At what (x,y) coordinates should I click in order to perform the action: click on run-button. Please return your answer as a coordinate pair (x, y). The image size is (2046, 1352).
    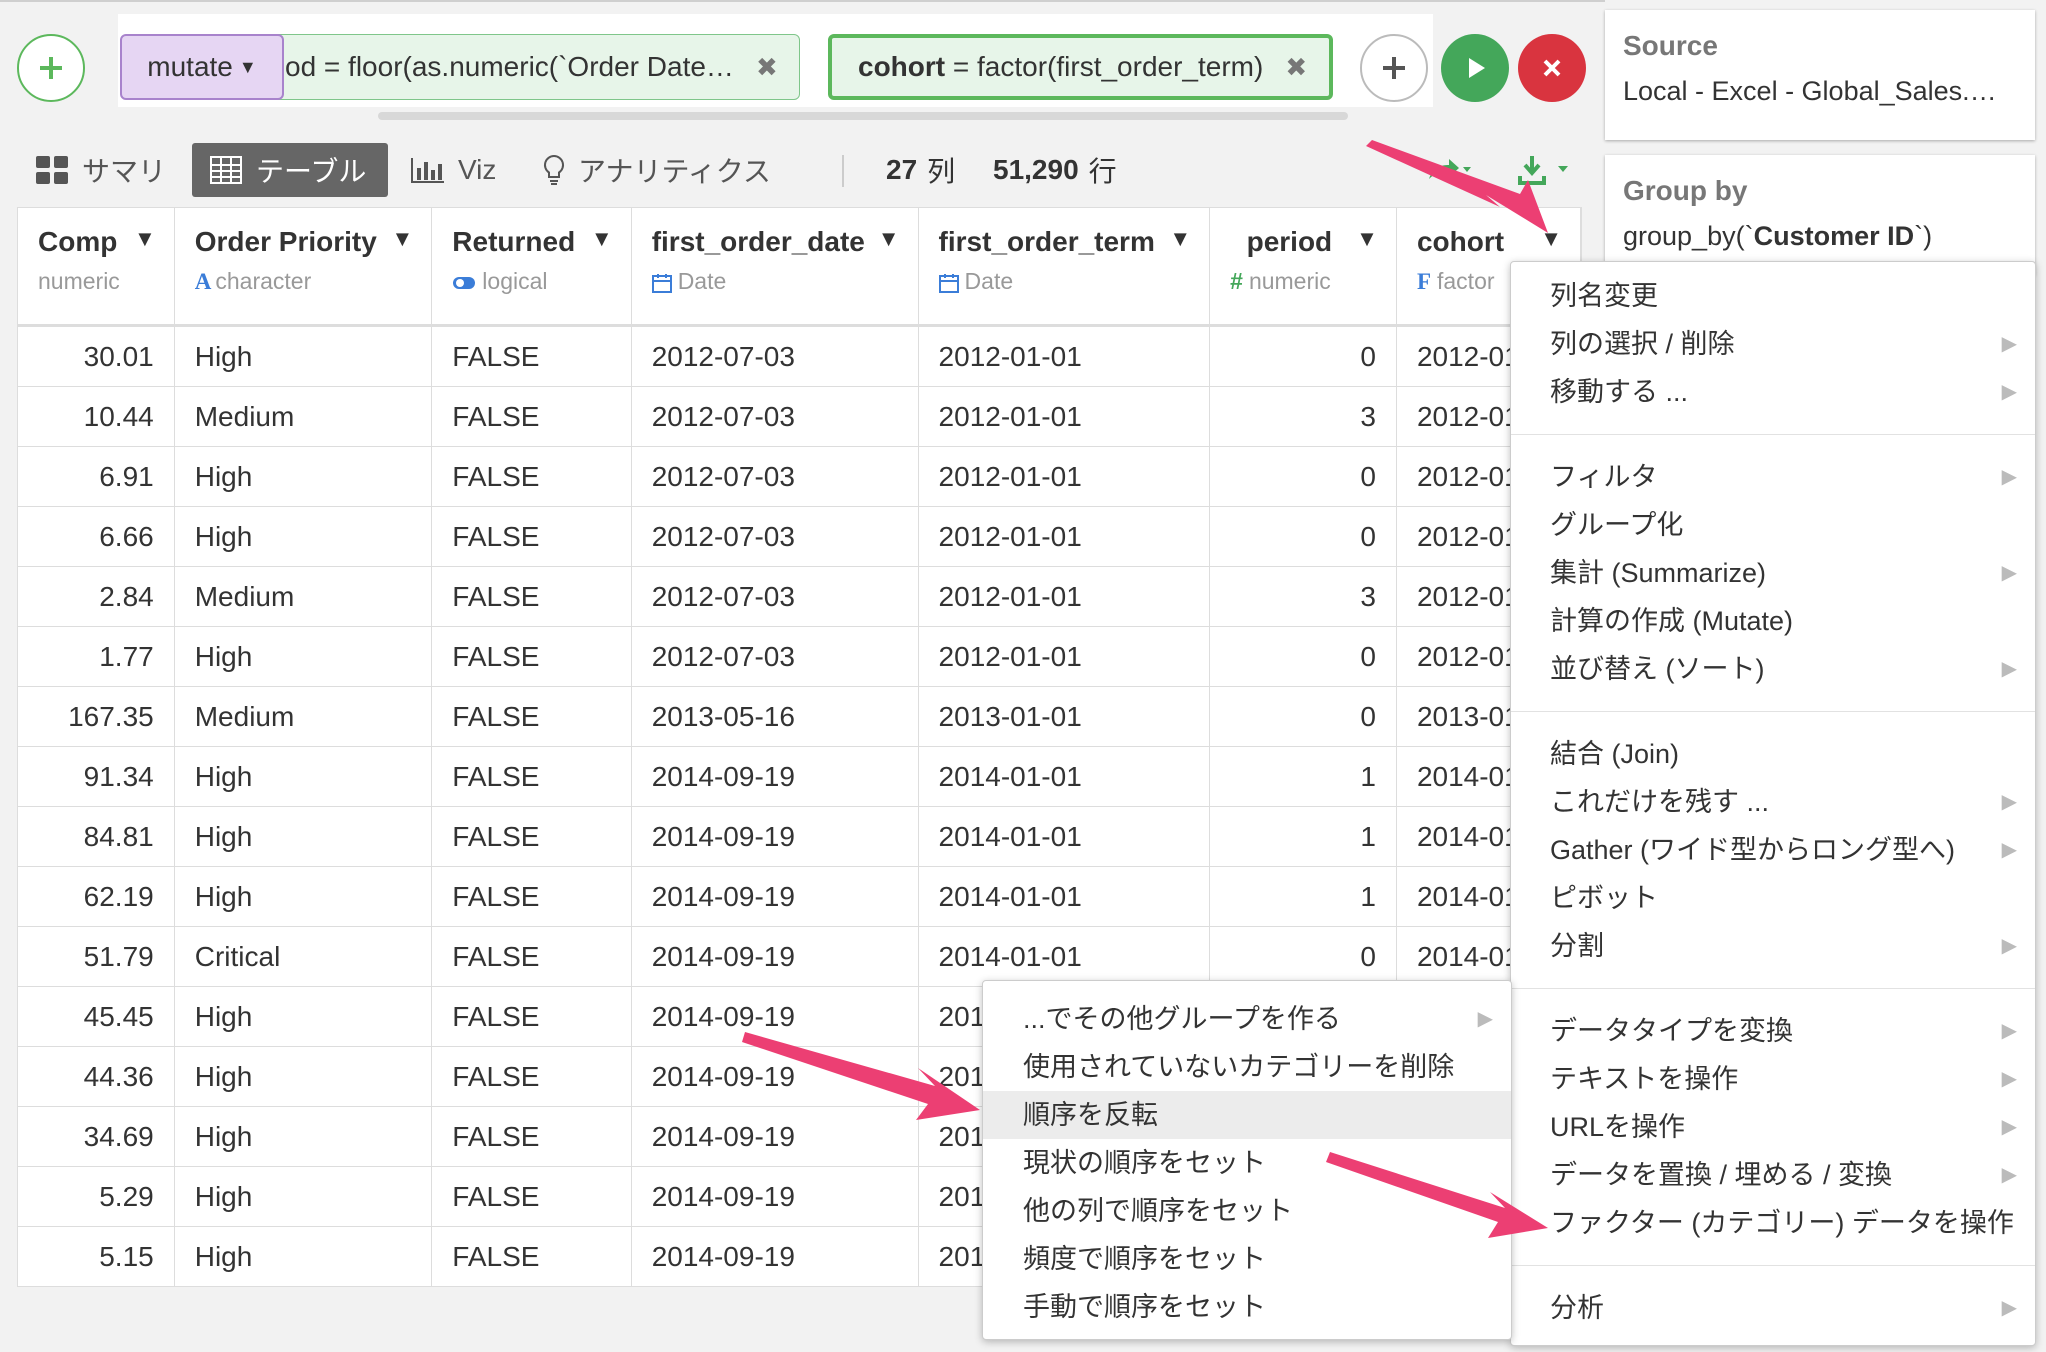
    Looking at the image, I should click on (1475, 68).